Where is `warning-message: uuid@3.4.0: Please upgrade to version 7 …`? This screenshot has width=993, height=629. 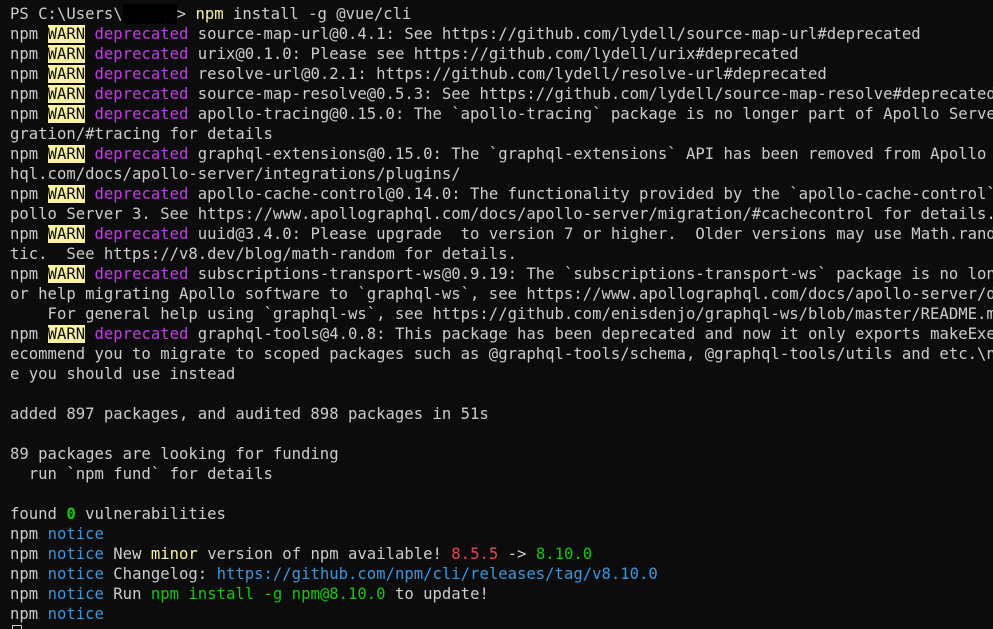 warning-message: uuid@3.4.0: Please upgrade to version 7 … is located at coordinates (595, 234).